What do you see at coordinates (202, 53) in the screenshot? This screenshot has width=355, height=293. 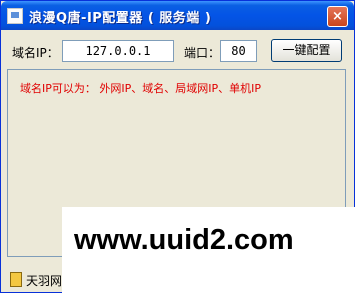 I see `port-label: 端口：` at bounding box center [202, 53].